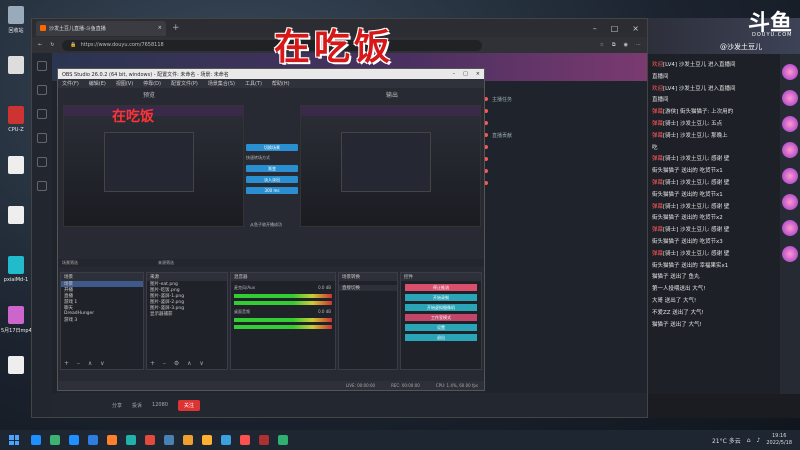 The image size is (800, 450). Describe the element at coordinates (465, 74) in the screenshot. I see `obs-maximize-icon: □` at that location.